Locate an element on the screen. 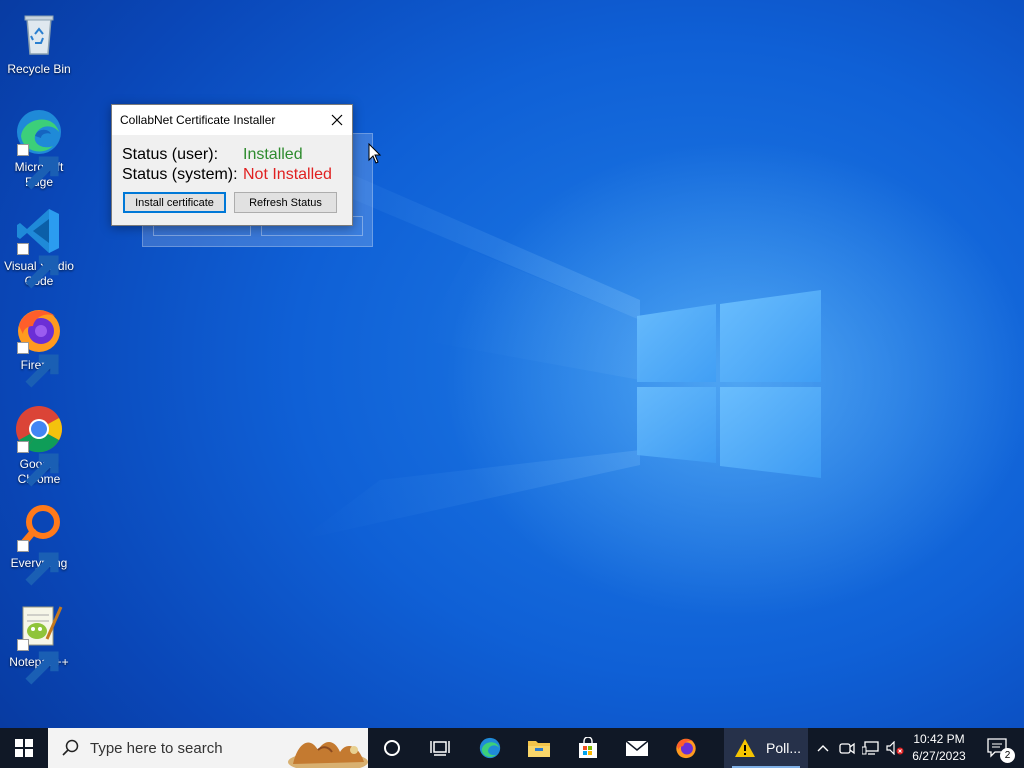 The width and height of the screenshot is (1024, 768). mouse-cursor-icon is located at coordinates (375, 153).